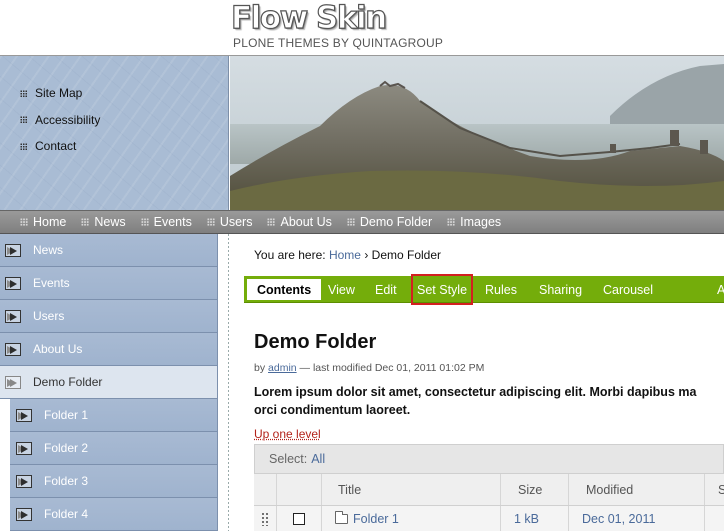 This screenshot has height=531, width=724. I want to click on tab-edit: Edit, so click(386, 289).